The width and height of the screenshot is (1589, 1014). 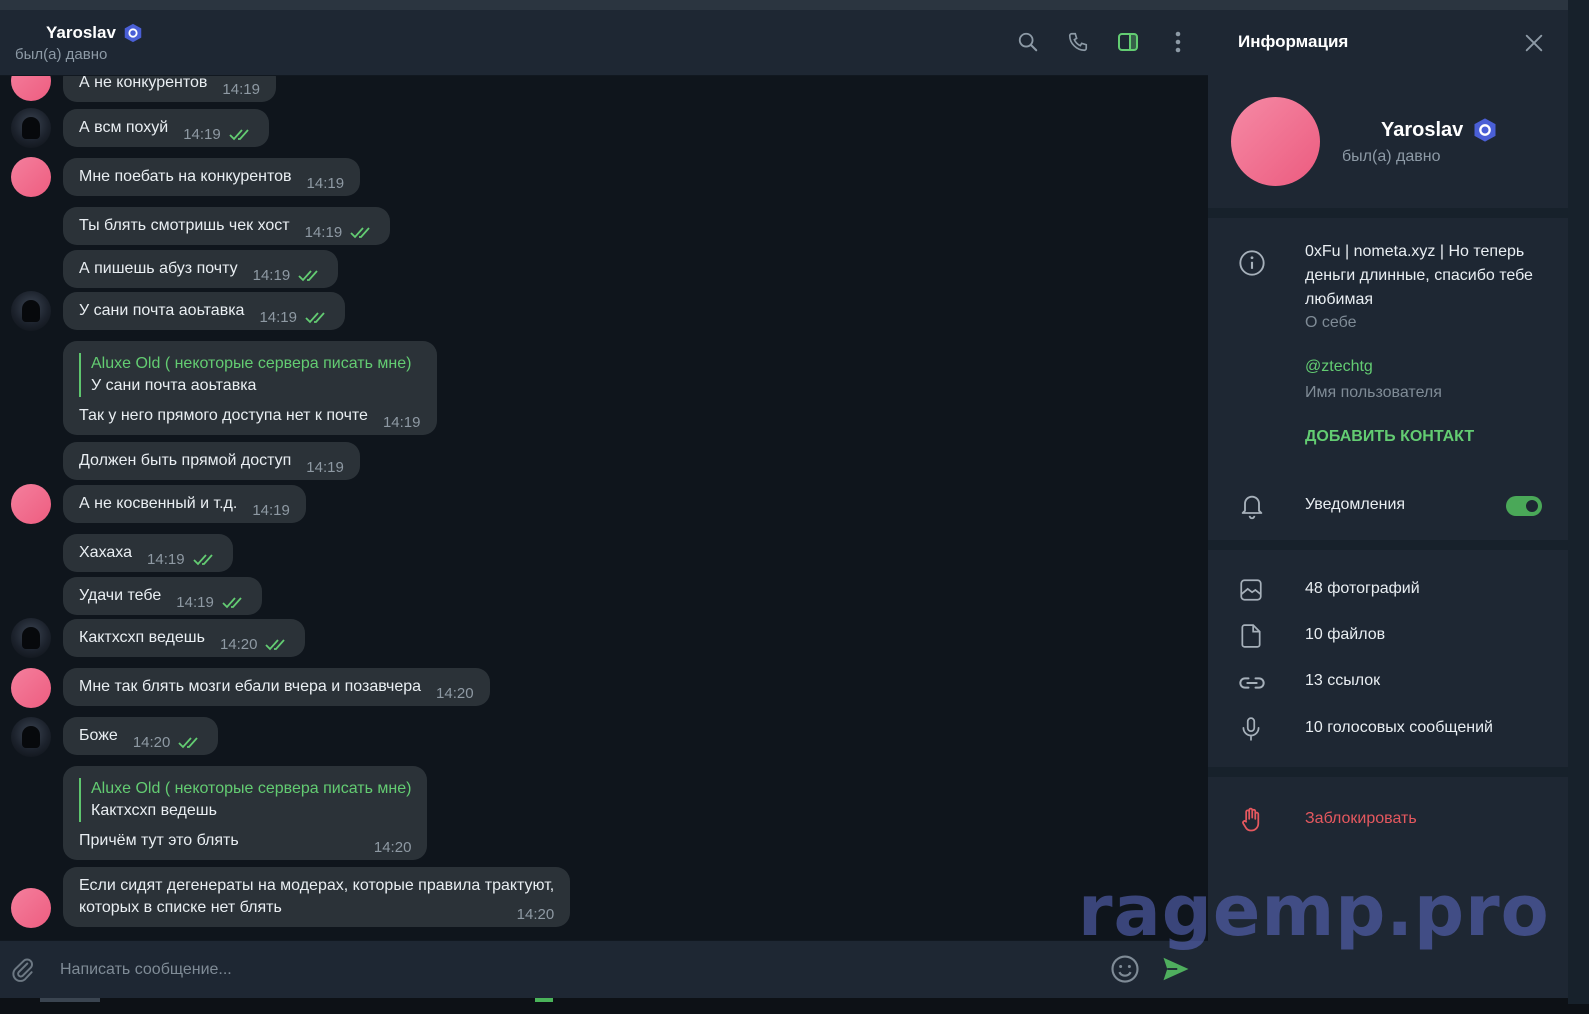 I want to click on chat-title: Yaroslav, so click(x=95, y=33).